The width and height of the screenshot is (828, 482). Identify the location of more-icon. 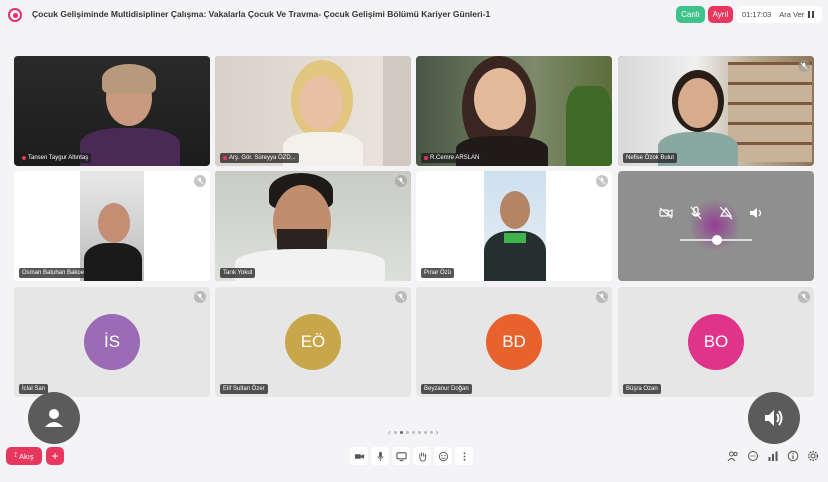
(464, 456).